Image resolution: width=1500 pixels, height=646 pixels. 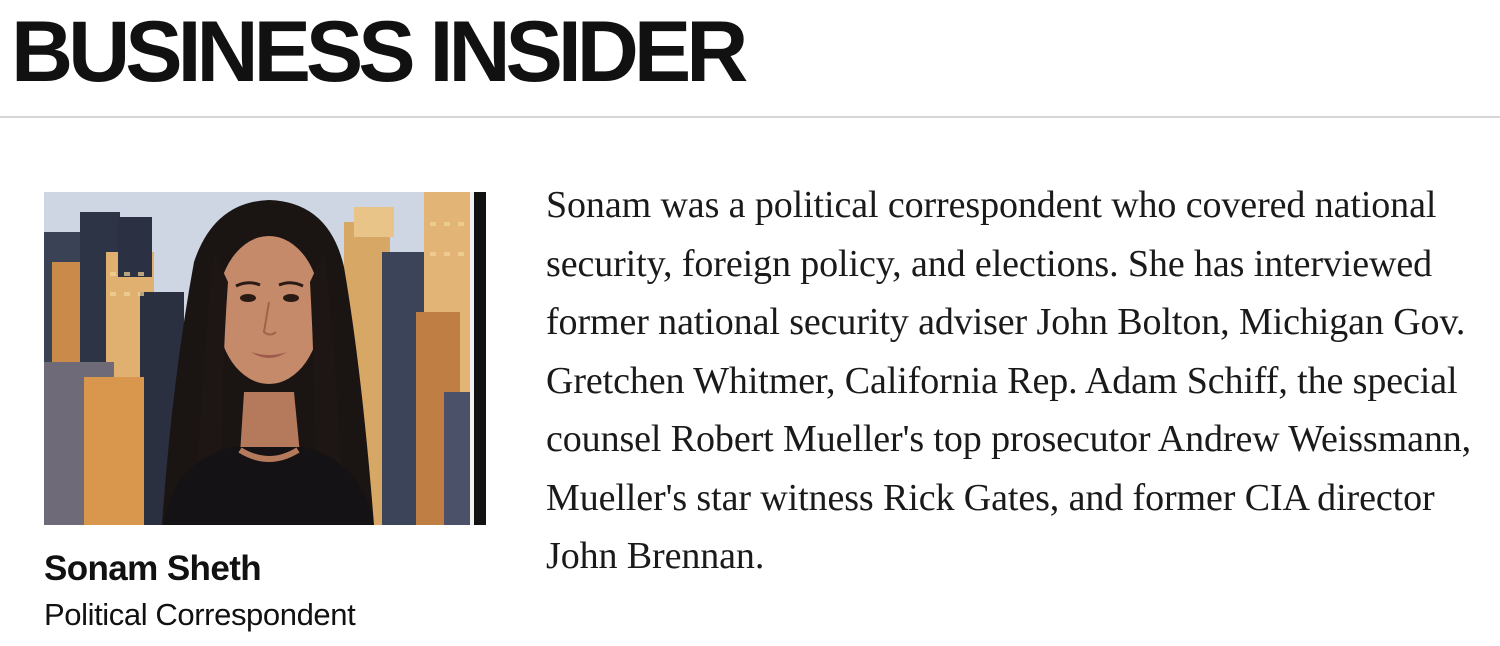 What do you see at coordinates (379, 52) in the screenshot?
I see `business-insider-logo: BUSINESS INSIDER` at bounding box center [379, 52].